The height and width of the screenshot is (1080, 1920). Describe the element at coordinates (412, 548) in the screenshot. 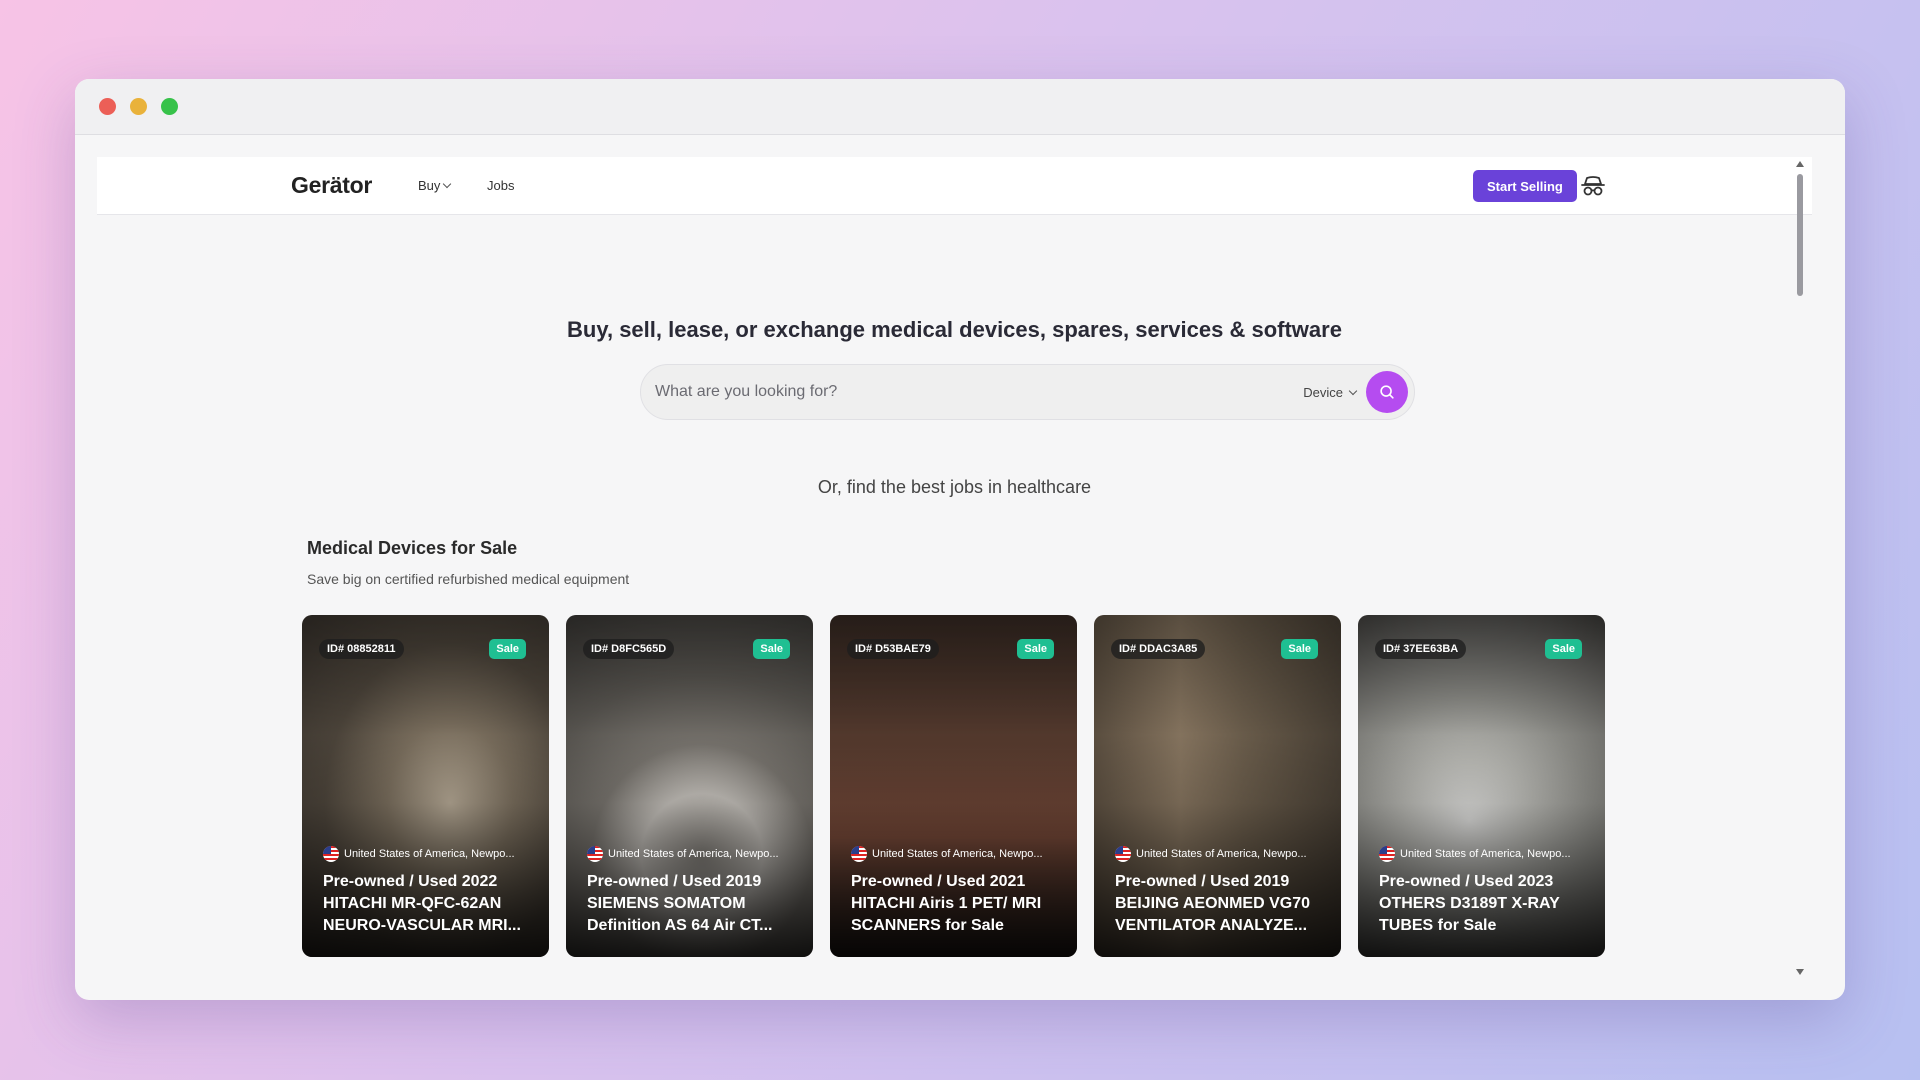

I see `section-title: Medical Devices for Sale` at that location.